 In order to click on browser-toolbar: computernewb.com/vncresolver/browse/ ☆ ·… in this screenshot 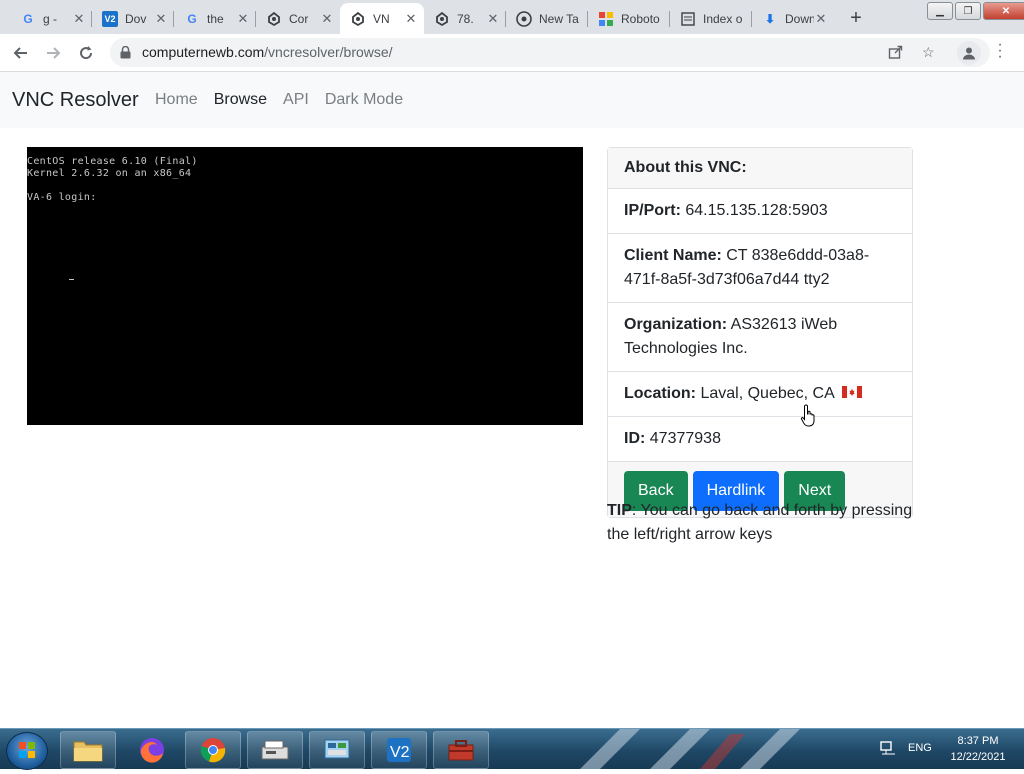, I will do `click(512, 53)`.